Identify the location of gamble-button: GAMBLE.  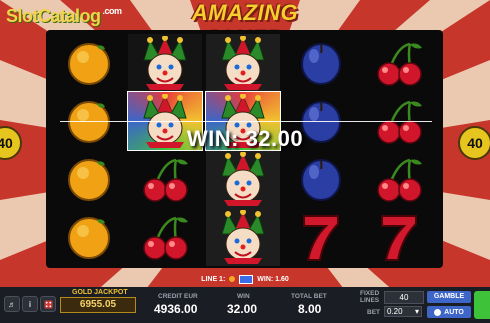
(449, 297).